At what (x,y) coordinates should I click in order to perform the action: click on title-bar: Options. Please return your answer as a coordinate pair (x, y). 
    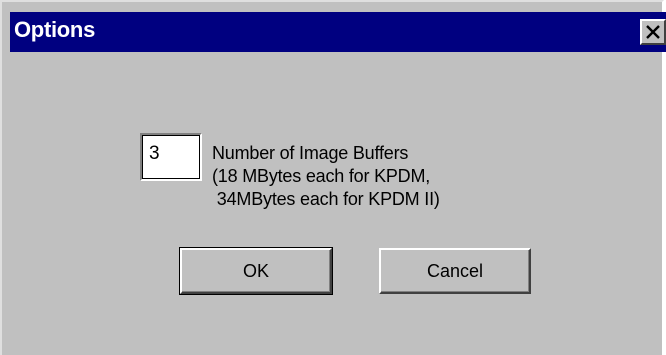
    Looking at the image, I should click on (338, 32).